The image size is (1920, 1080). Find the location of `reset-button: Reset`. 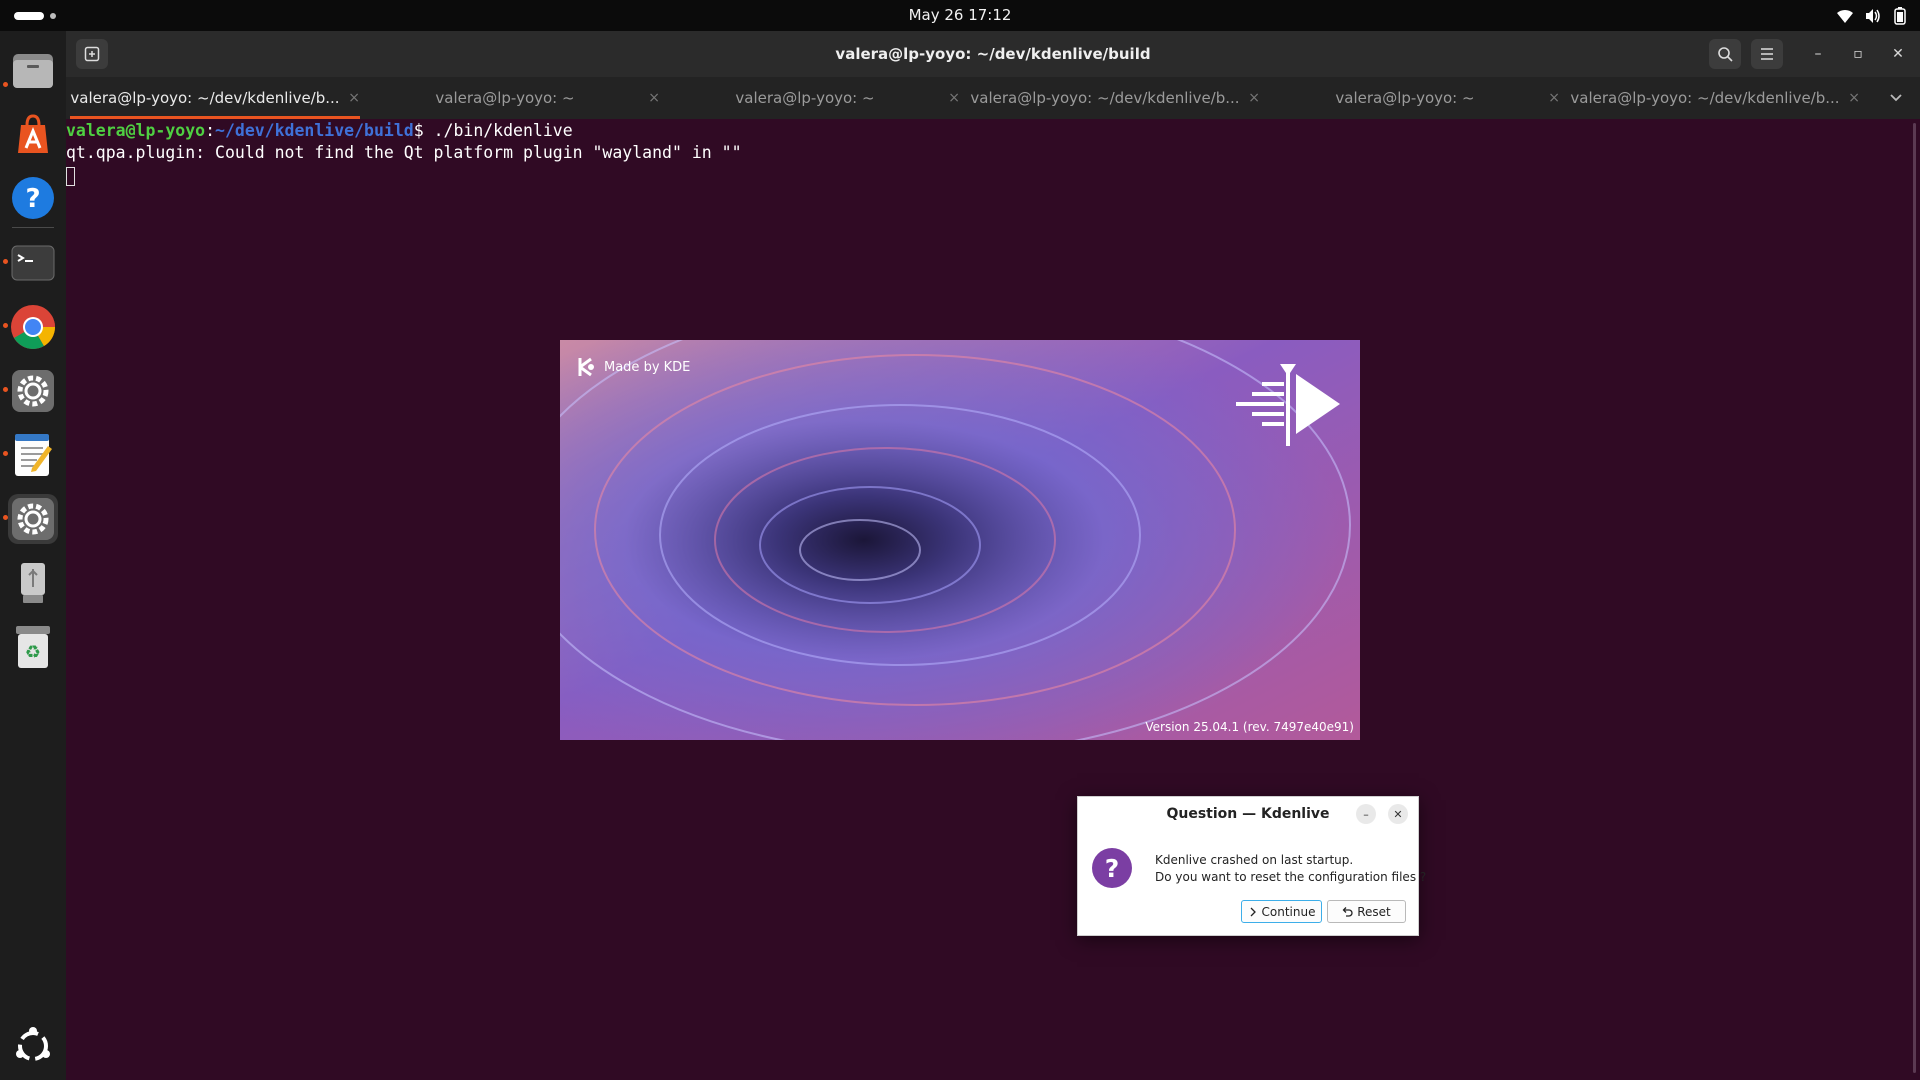

reset-button: Reset is located at coordinates (1366, 911).